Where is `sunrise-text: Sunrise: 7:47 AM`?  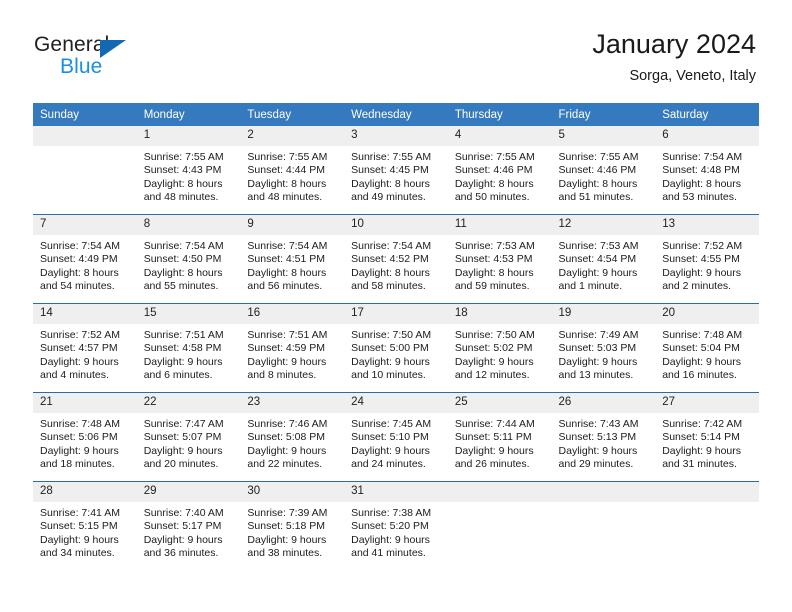
sunrise-text: Sunrise: 7:47 AM is located at coordinates (183, 424).